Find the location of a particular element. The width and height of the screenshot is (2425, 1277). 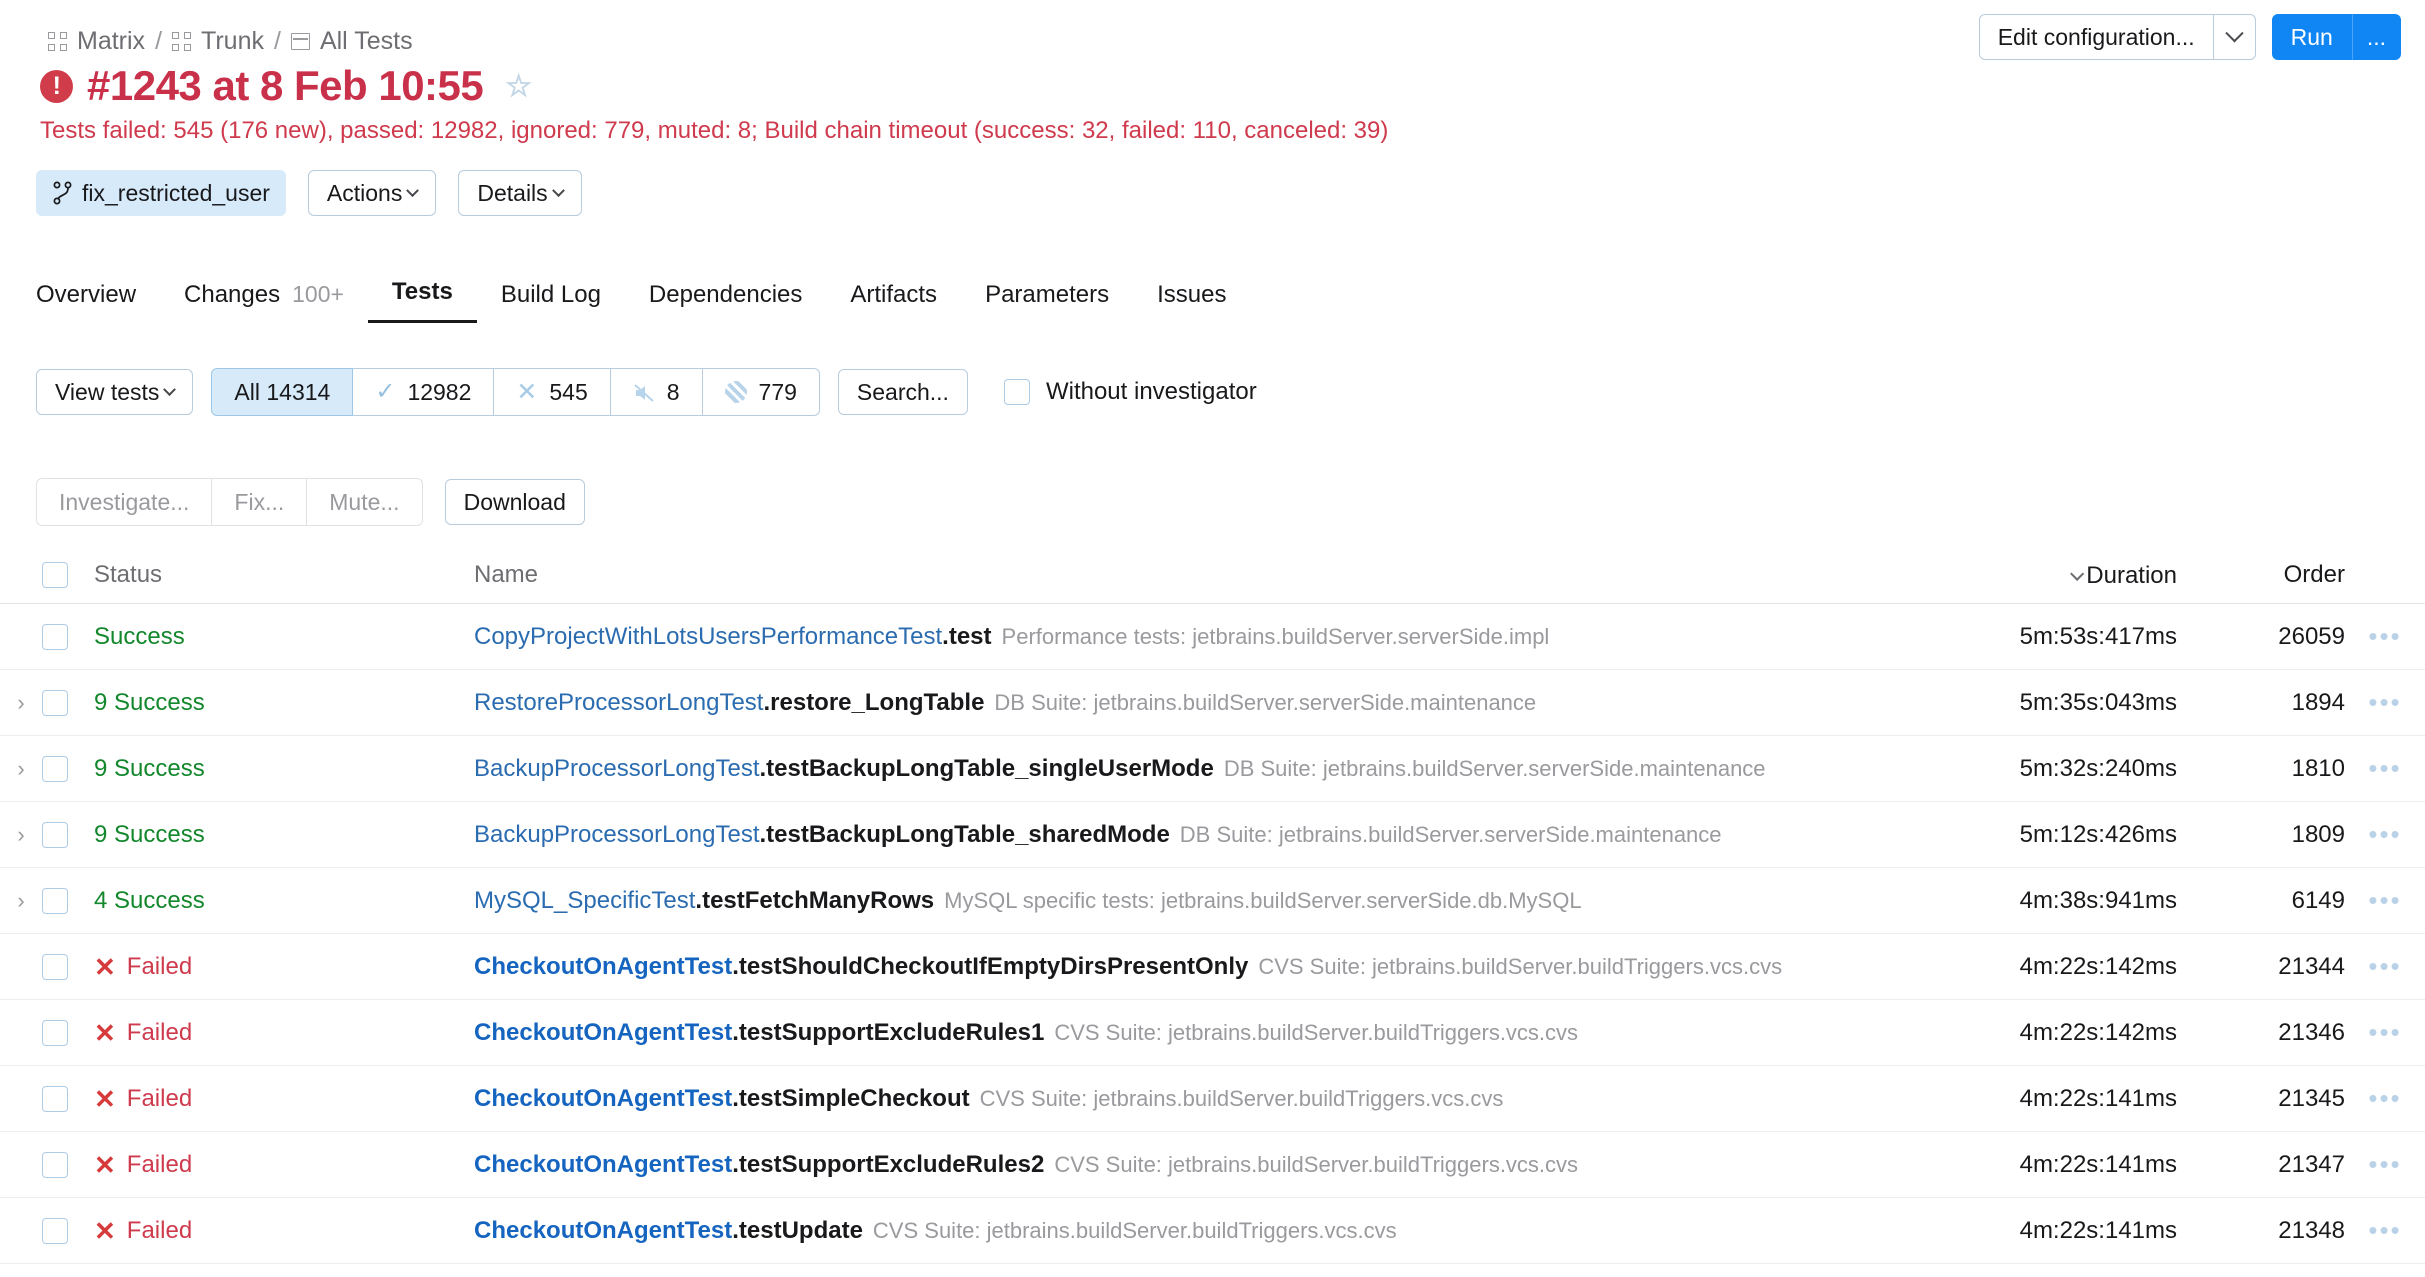

filter-muted-button: 8 is located at coordinates (656, 392).